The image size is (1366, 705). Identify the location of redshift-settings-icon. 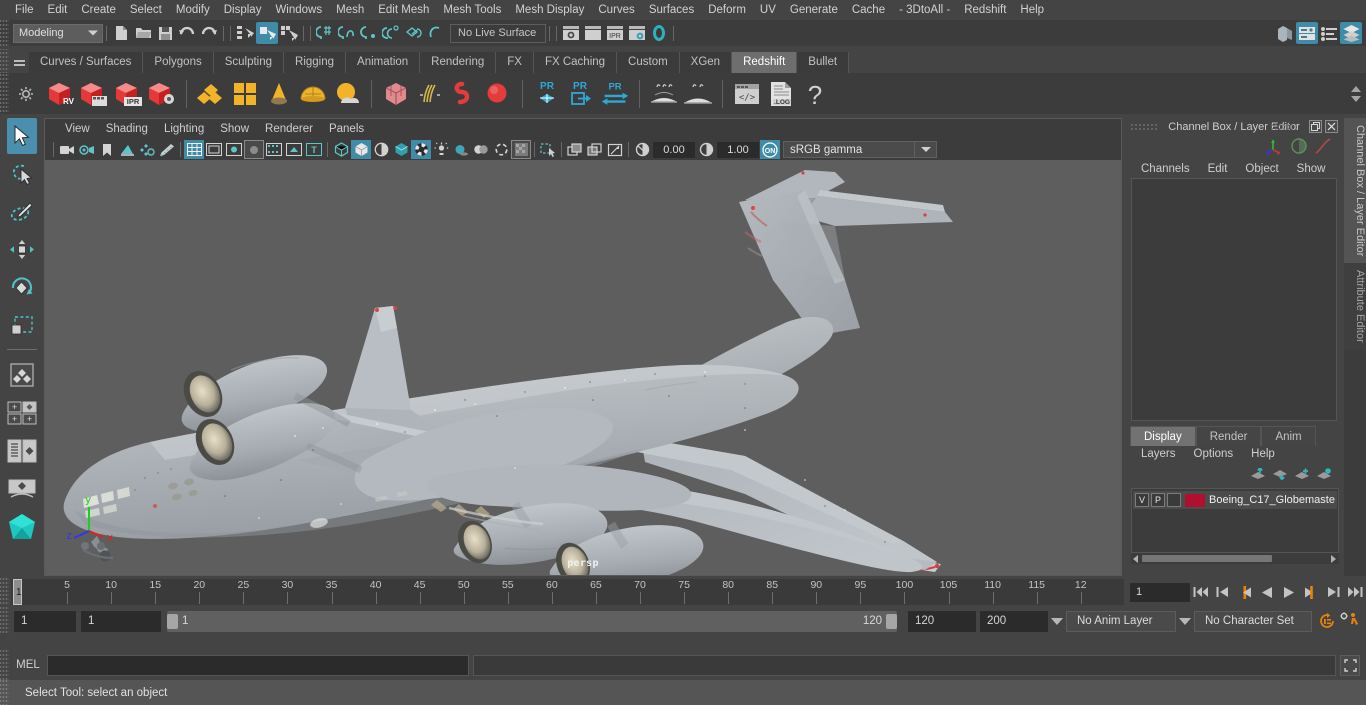
(26, 94).